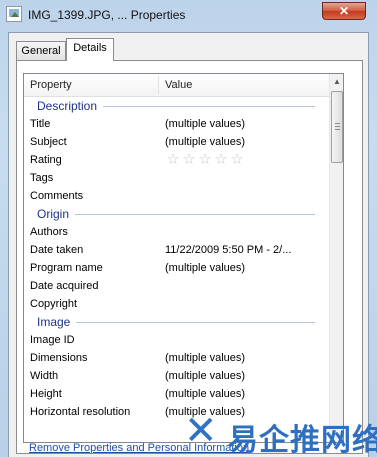  What do you see at coordinates (176, 196) in the screenshot?
I see `property-row-comments: Comments` at bounding box center [176, 196].